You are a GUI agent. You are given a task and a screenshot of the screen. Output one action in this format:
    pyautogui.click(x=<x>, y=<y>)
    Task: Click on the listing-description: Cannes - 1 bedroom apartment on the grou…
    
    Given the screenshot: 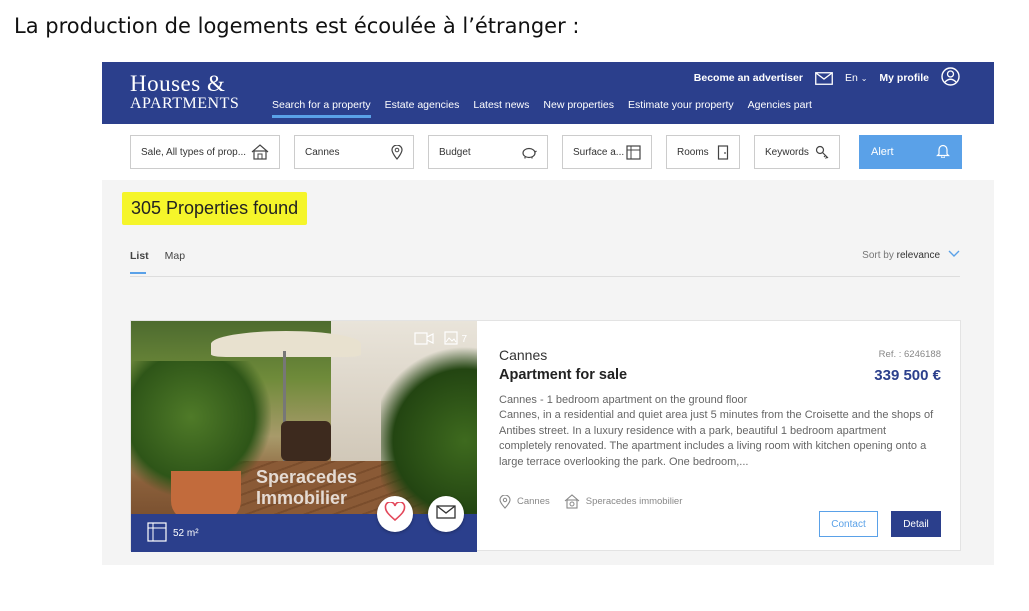 What is the action you would take?
    pyautogui.click(x=719, y=431)
    